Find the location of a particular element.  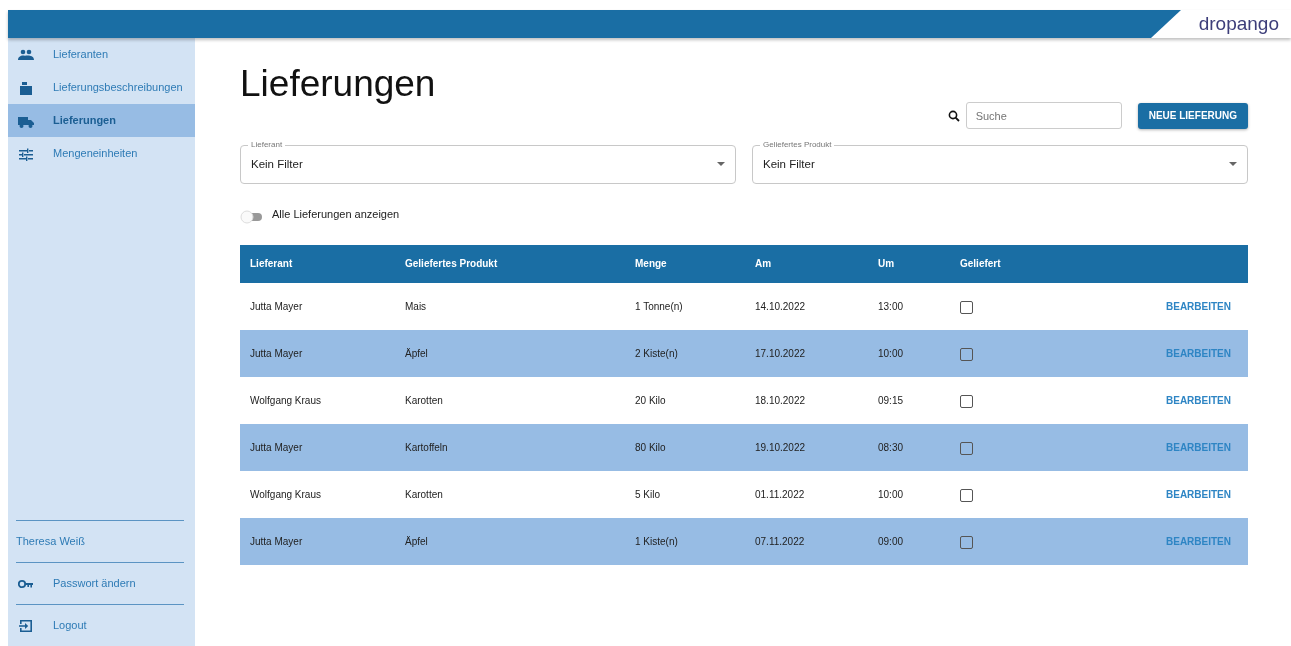

people-icon is located at coordinates (26, 54).